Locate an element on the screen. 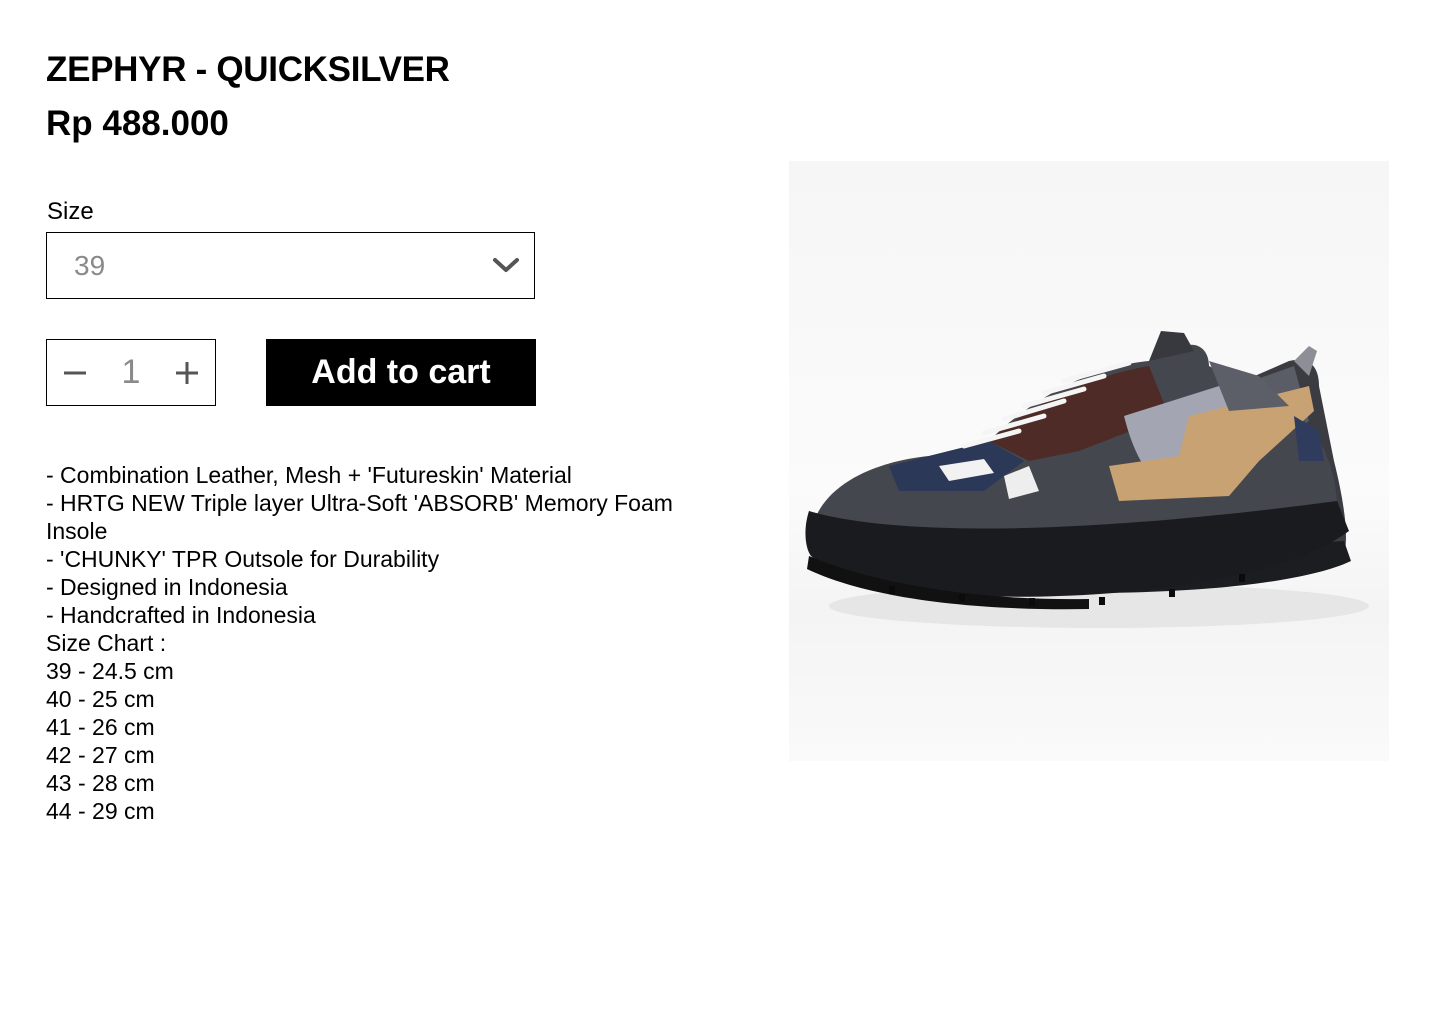 The image size is (1440, 1024). chevron-down-icon is located at coordinates (506, 265).